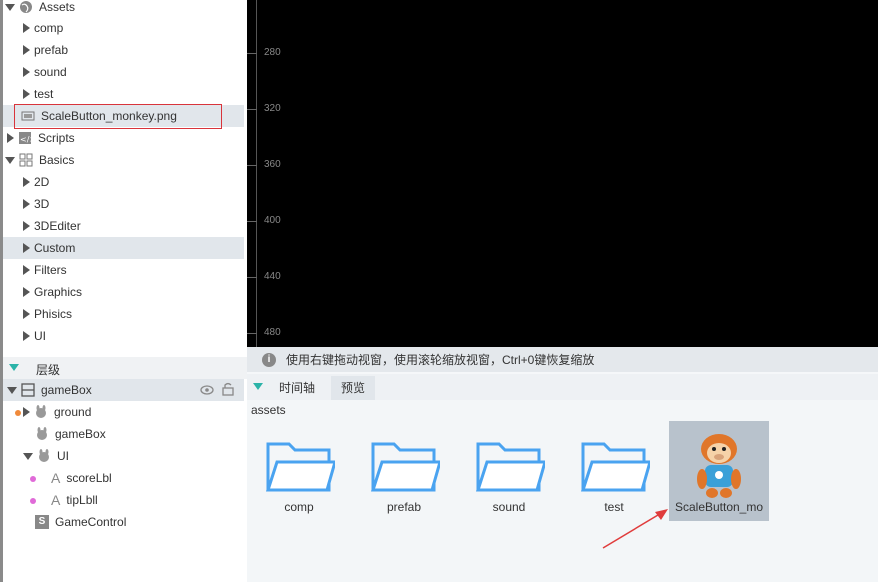 Image resolution: width=878 pixels, height=582 pixels. What do you see at coordinates (48, 370) in the screenshot?
I see `hierarchy-title: 层级` at bounding box center [48, 370].